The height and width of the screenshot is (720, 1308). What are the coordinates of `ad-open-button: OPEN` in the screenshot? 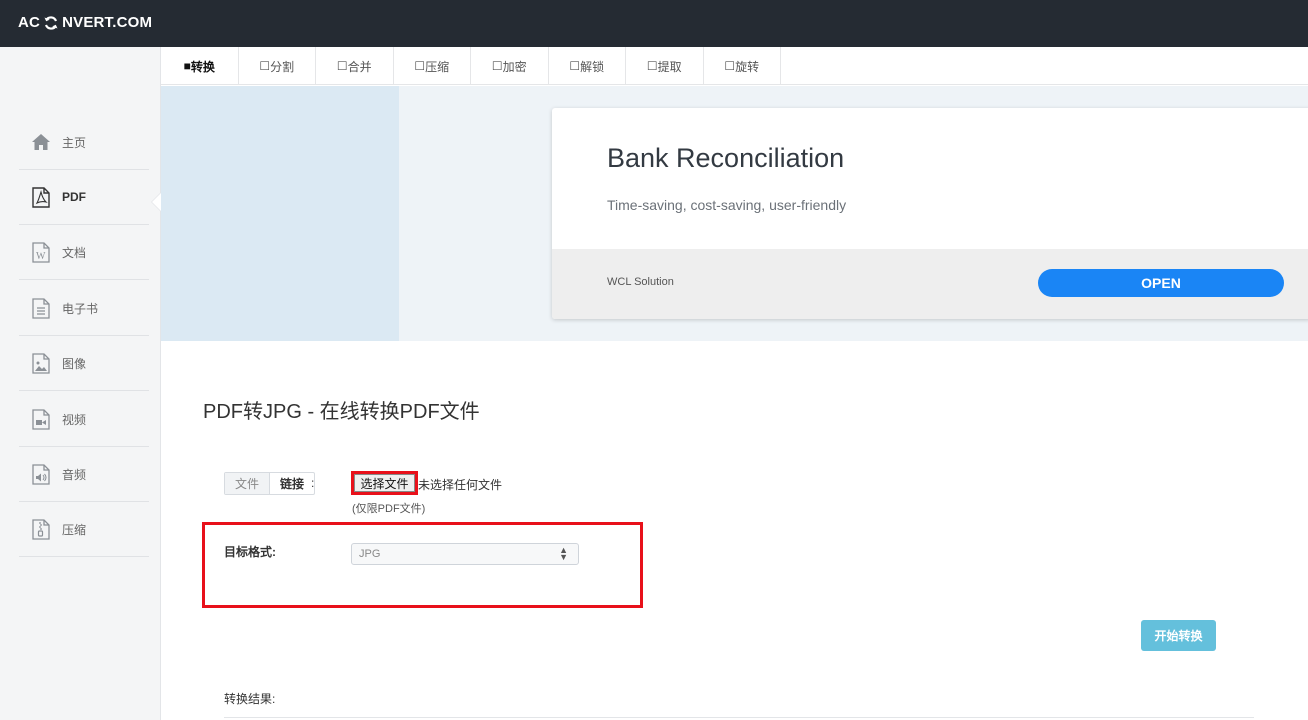 It's located at (1161, 283).